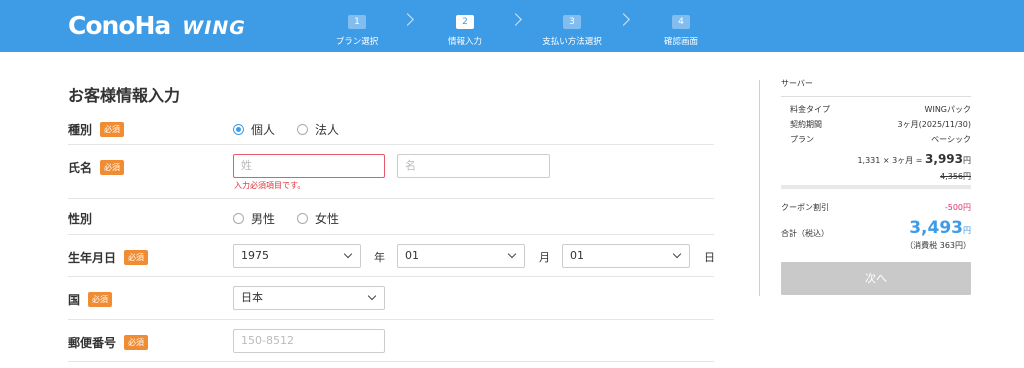  Describe the element at coordinates (936, 228) in the screenshot. I see `total-price: 3,493` at that location.